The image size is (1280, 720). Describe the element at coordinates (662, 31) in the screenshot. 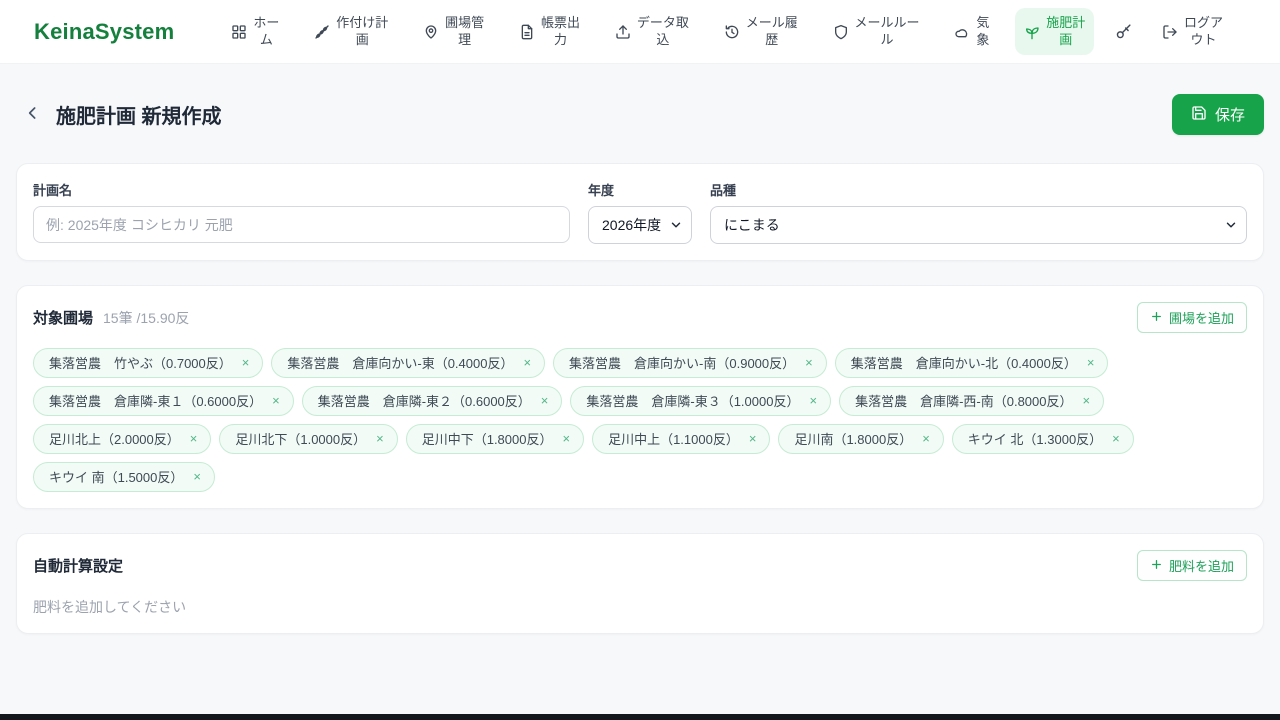

I see `nav-item-label: データ取 込` at that location.